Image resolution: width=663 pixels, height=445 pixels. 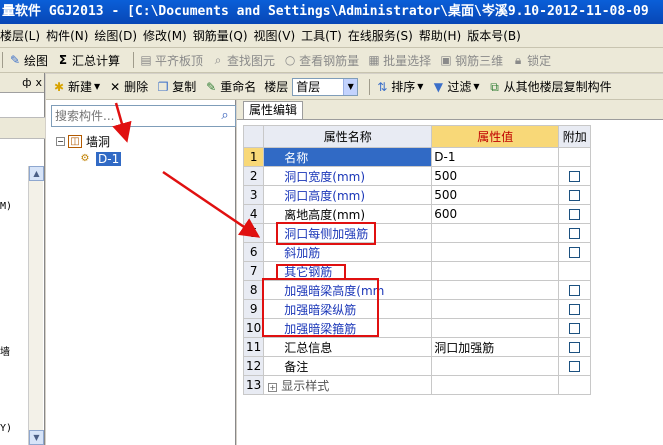 What do you see at coordinates (171, 60) in the screenshot?
I see `flat-slab-button: ▤ 平齐板顶` at bounding box center [171, 60].